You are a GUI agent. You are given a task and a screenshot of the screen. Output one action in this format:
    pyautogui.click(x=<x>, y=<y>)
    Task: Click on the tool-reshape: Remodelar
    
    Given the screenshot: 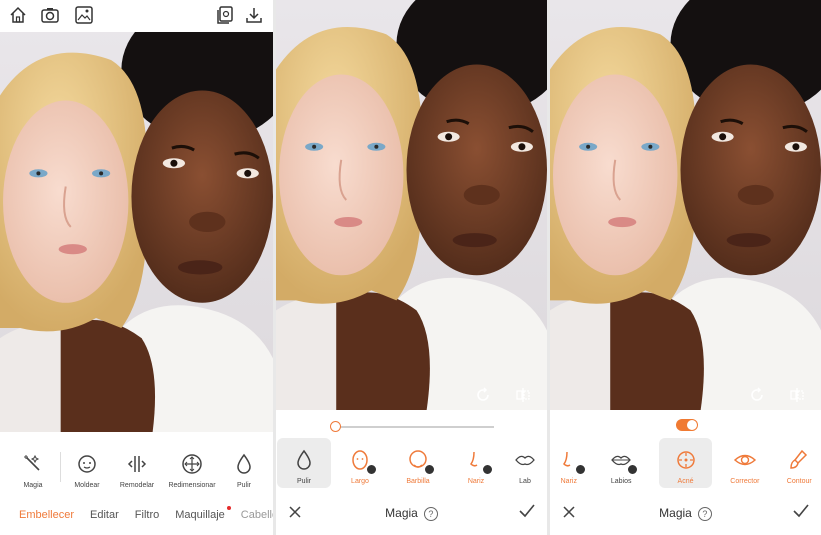 What is the action you would take?
    pyautogui.click(x=137, y=470)
    